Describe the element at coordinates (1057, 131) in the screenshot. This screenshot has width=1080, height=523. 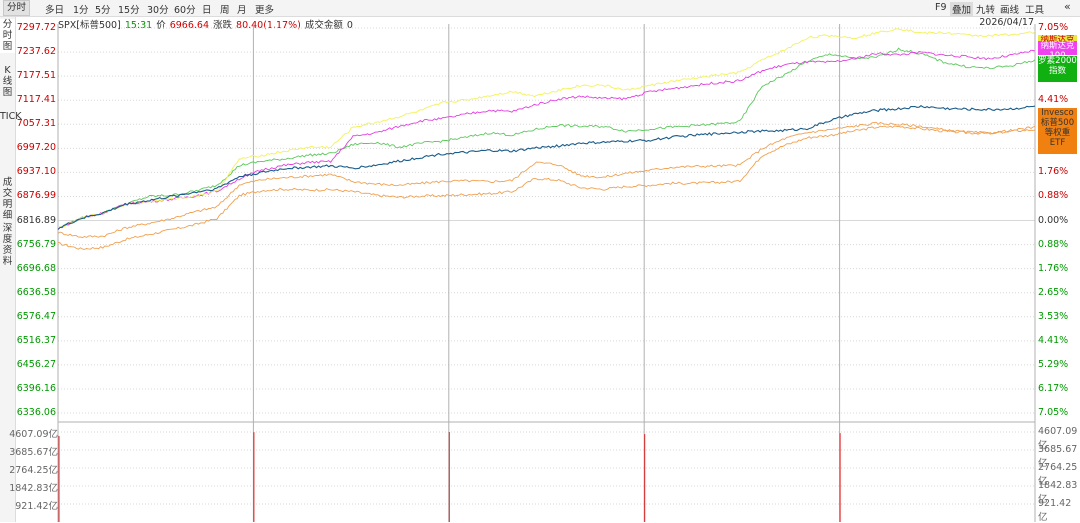
I see `legend-tag-rsp: Invesco标普500等权重ETF` at that location.